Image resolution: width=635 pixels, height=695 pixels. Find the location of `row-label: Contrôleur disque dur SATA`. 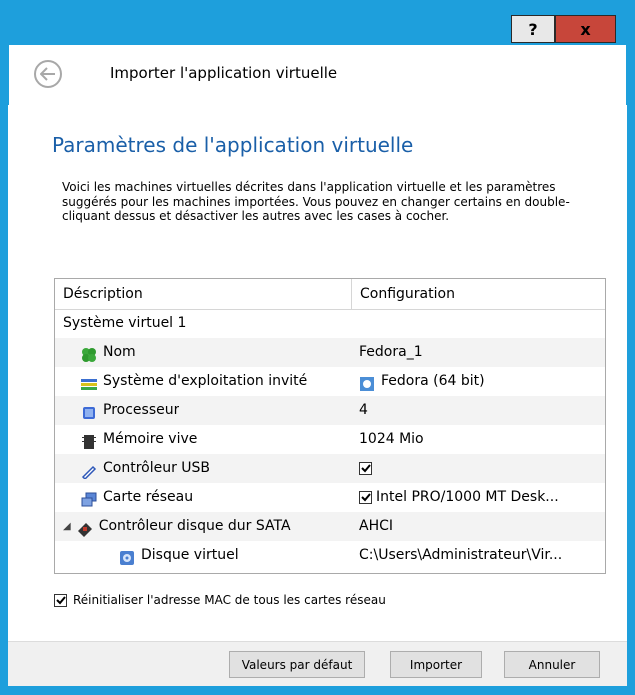

row-label: Contrôleur disque dur SATA is located at coordinates (194, 526).